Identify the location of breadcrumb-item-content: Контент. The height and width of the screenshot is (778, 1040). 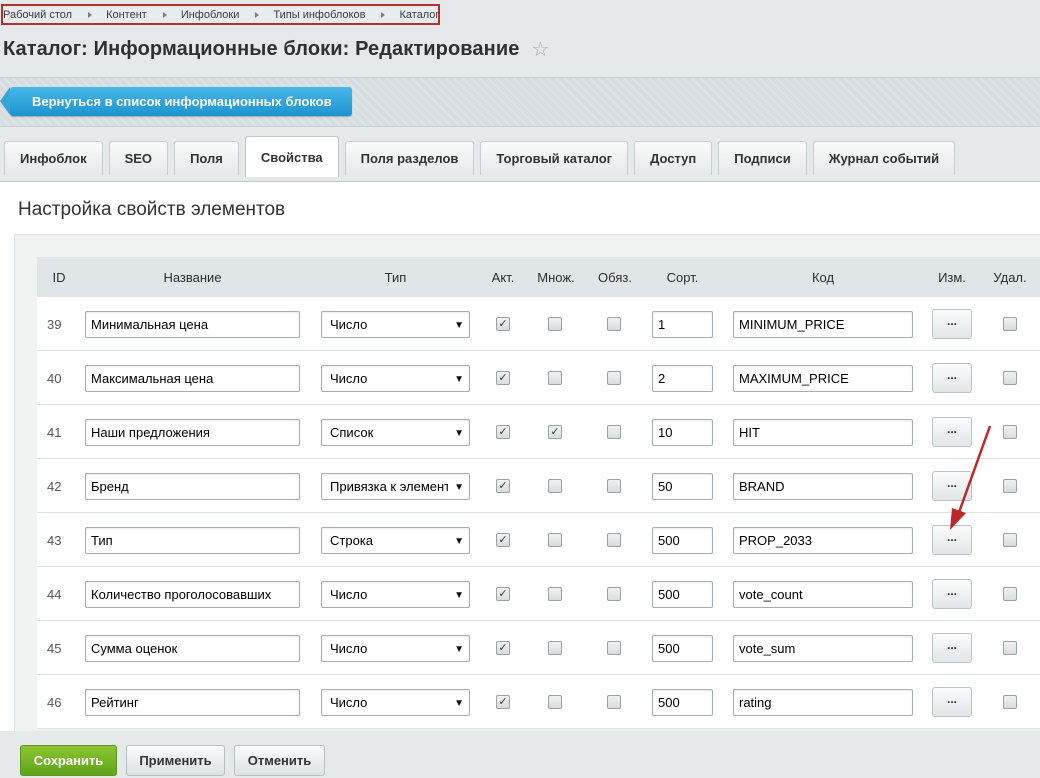
(126, 15).